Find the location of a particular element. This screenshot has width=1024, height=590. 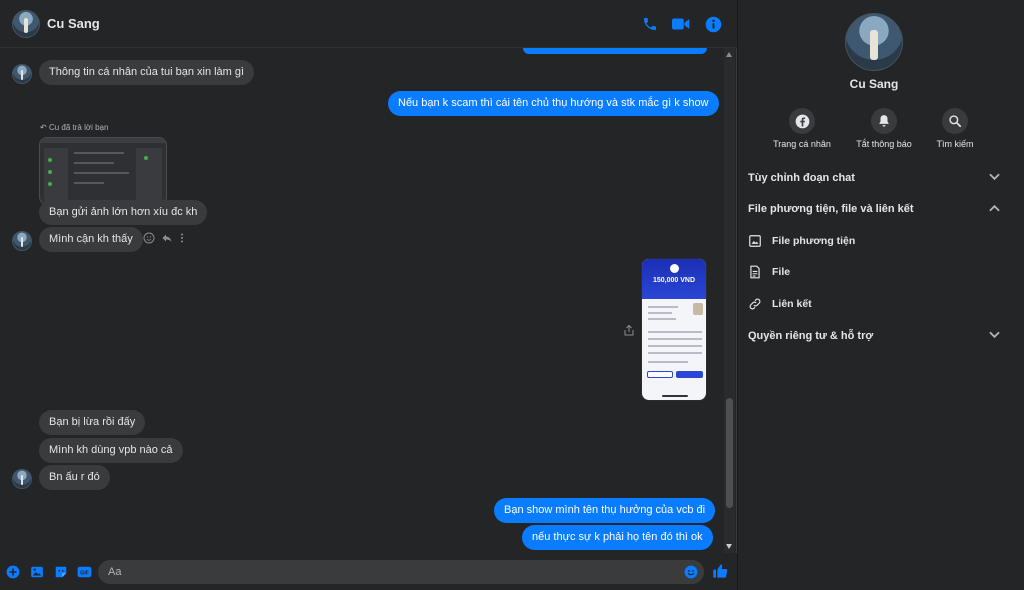

section-title: File phương tiện, file và liên kết is located at coordinates (831, 209).